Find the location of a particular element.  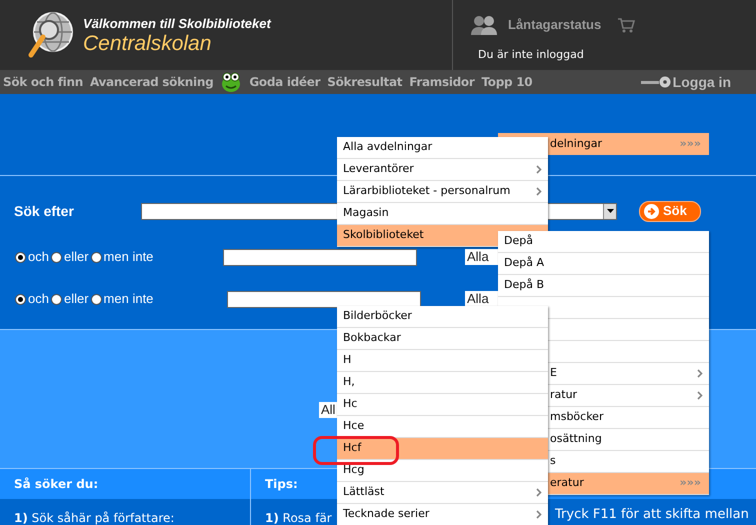

section-heading: Så söker du: is located at coordinates (125, 484).